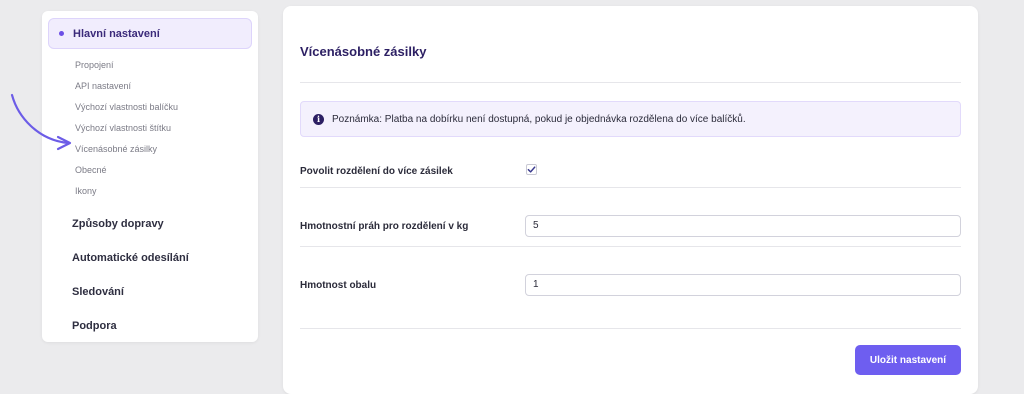 This screenshot has width=1024, height=394. Describe the element at coordinates (363, 51) in the screenshot. I see `page-title: Vícenásobné zásilky` at that location.